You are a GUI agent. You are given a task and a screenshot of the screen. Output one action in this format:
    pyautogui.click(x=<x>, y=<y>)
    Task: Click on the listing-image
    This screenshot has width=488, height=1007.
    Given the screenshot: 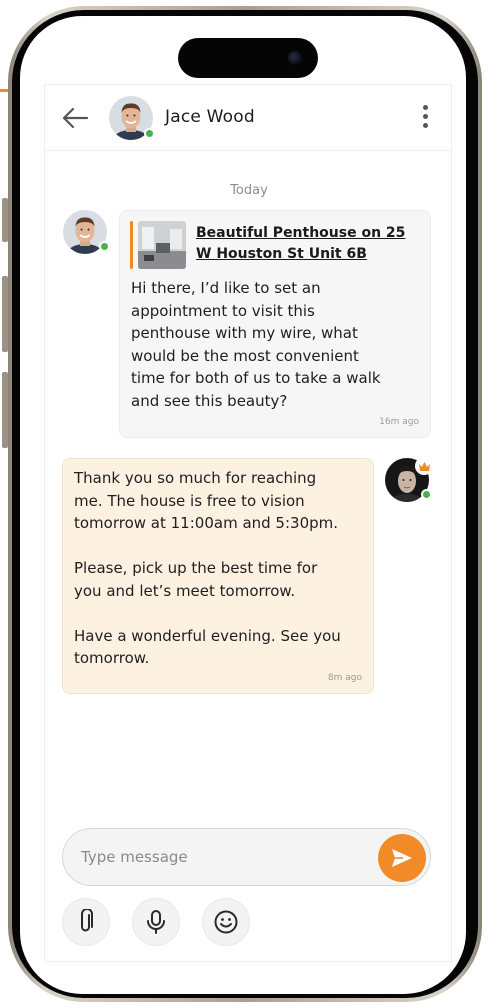 What is the action you would take?
    pyautogui.click(x=162, y=245)
    